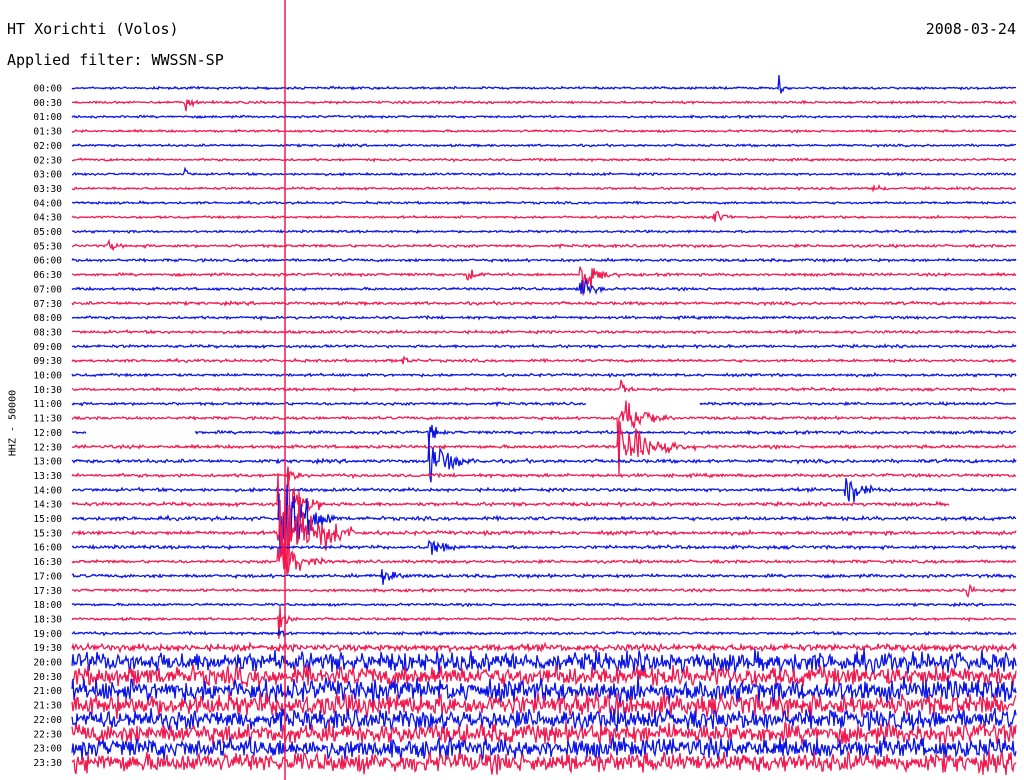 This screenshot has width=1024, height=780. I want to click on time-label-0100: 01:00, so click(47, 117).